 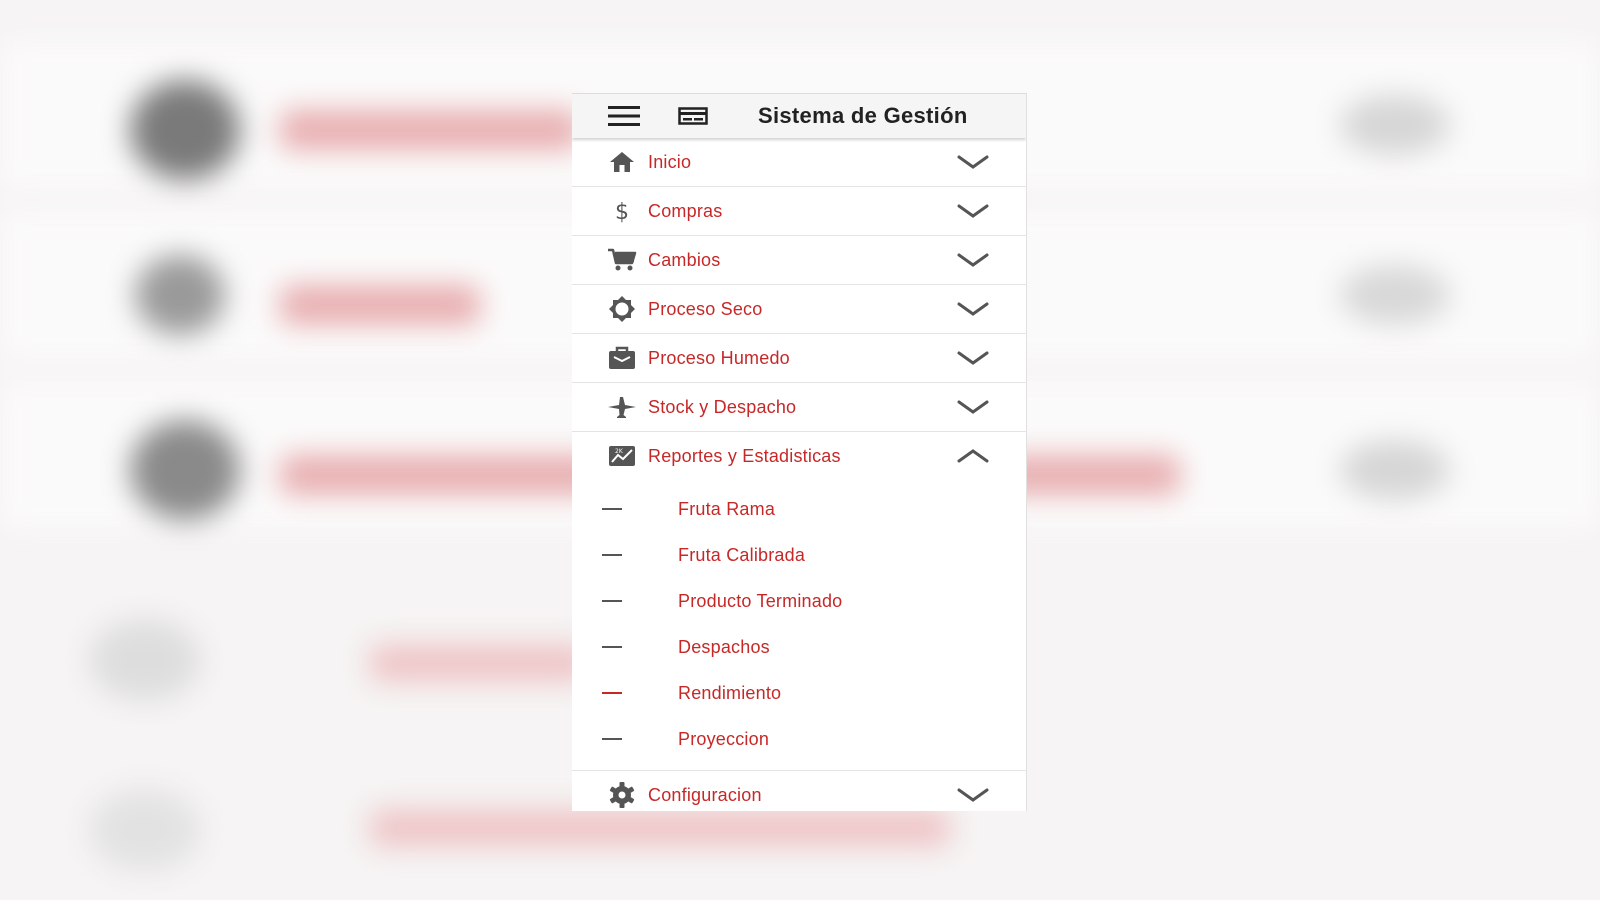 What do you see at coordinates (622, 456) in the screenshot?
I see `chart-icon: 2K` at bounding box center [622, 456].